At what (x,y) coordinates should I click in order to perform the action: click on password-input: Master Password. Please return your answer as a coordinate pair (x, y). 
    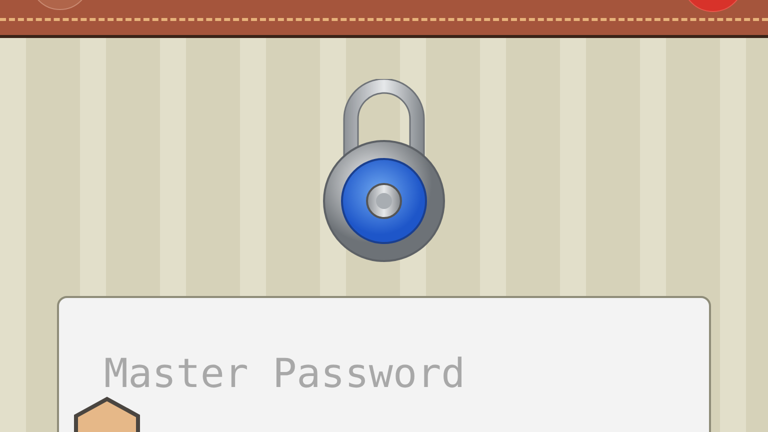
    Looking at the image, I should click on (384, 374).